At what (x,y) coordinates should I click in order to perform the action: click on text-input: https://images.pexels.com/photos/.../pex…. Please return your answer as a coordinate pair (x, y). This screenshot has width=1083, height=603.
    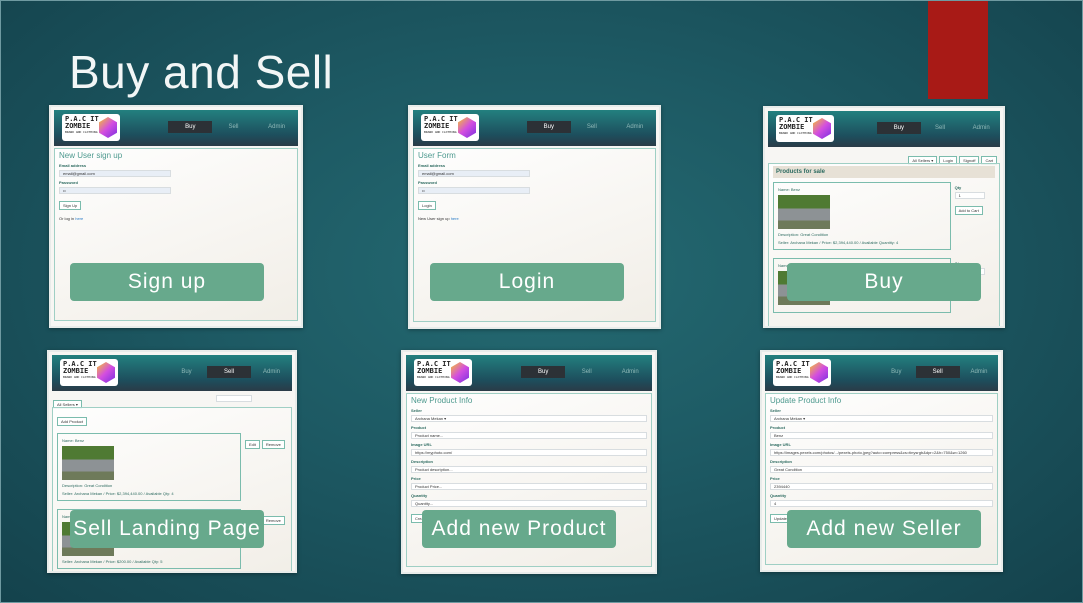
    Looking at the image, I should click on (881, 452).